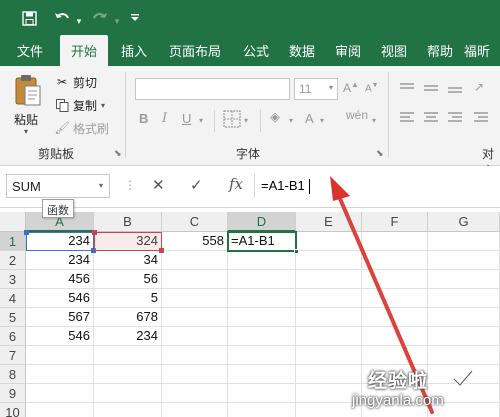  Describe the element at coordinates (195, 298) in the screenshot. I see `cell-c4` at that location.